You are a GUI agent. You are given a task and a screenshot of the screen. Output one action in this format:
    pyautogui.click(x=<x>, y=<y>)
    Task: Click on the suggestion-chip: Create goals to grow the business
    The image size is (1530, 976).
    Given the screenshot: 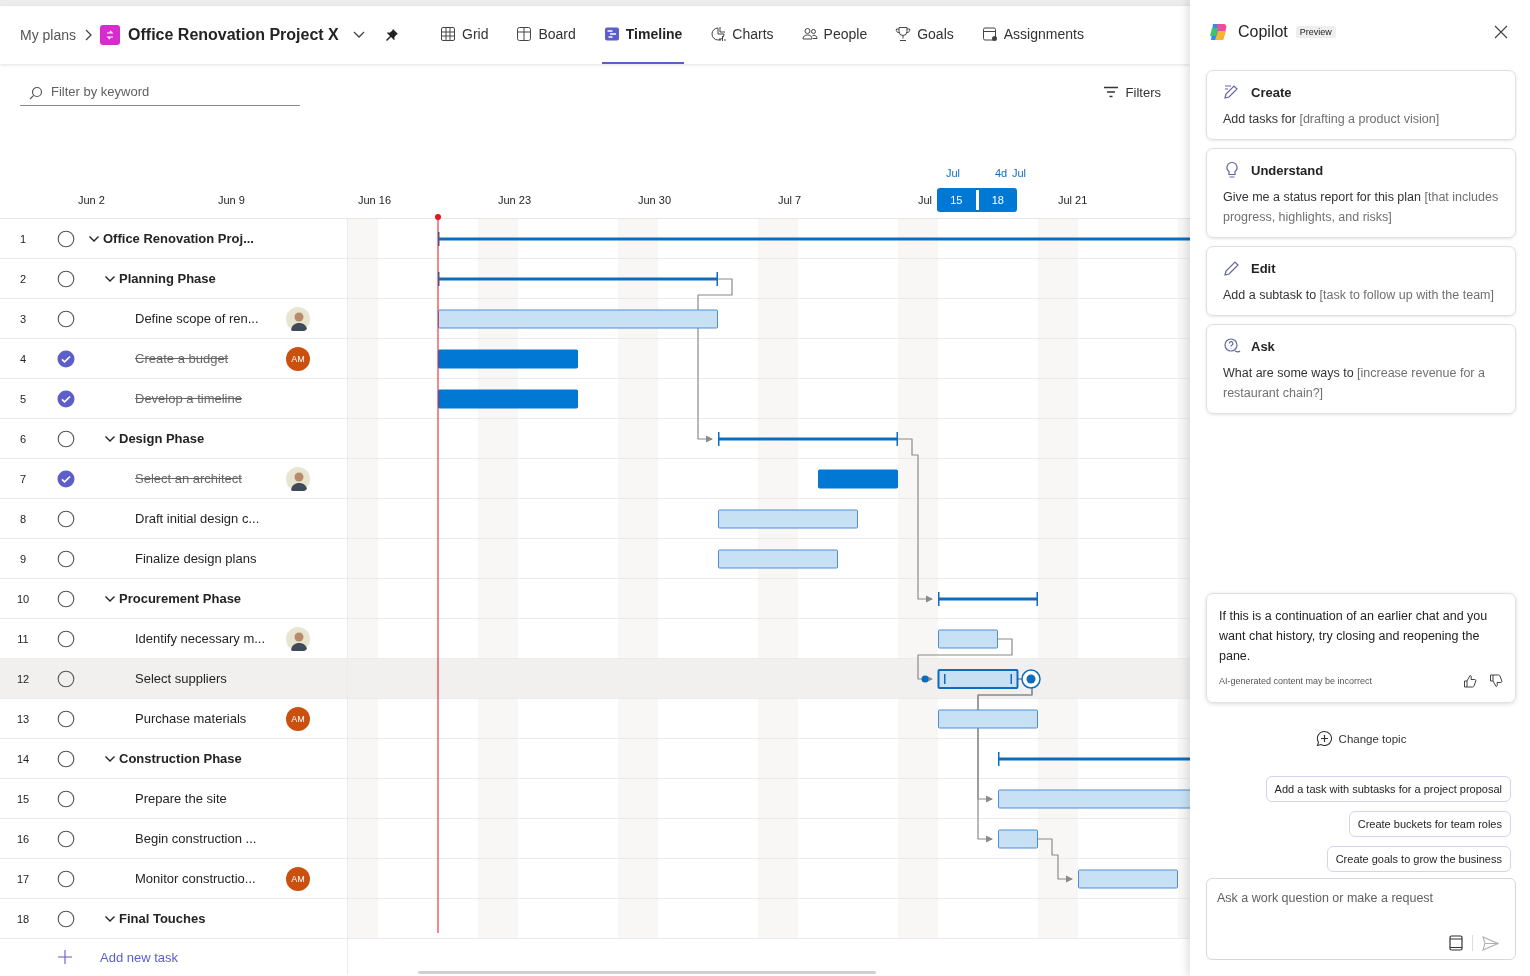 What is the action you would take?
    pyautogui.click(x=1418, y=859)
    